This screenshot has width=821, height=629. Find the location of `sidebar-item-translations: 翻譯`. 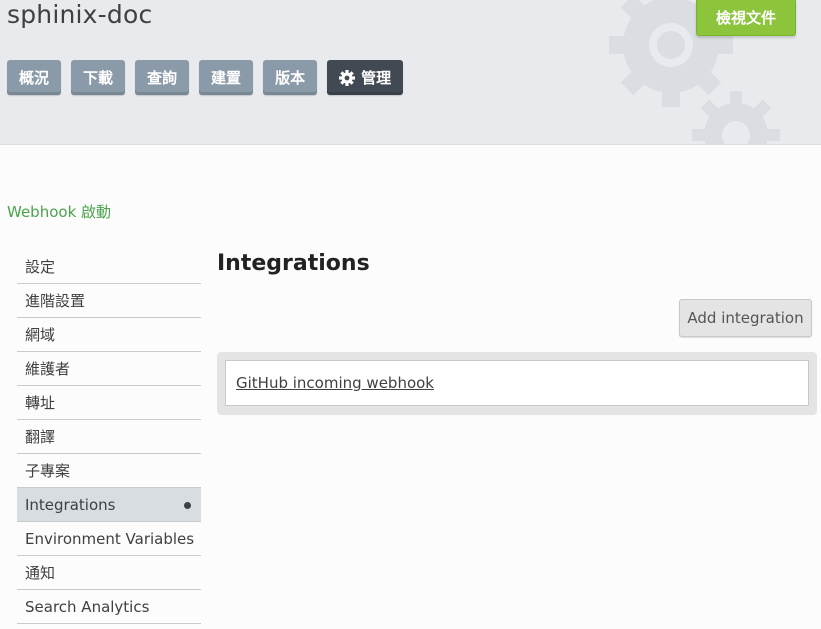

sidebar-item-translations: 翻譯 is located at coordinates (109, 437).